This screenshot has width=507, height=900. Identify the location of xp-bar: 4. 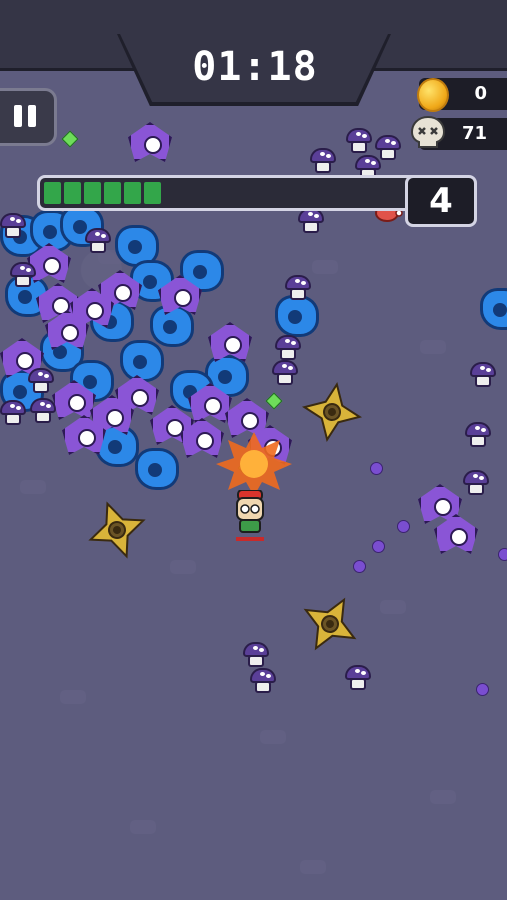
(257, 201).